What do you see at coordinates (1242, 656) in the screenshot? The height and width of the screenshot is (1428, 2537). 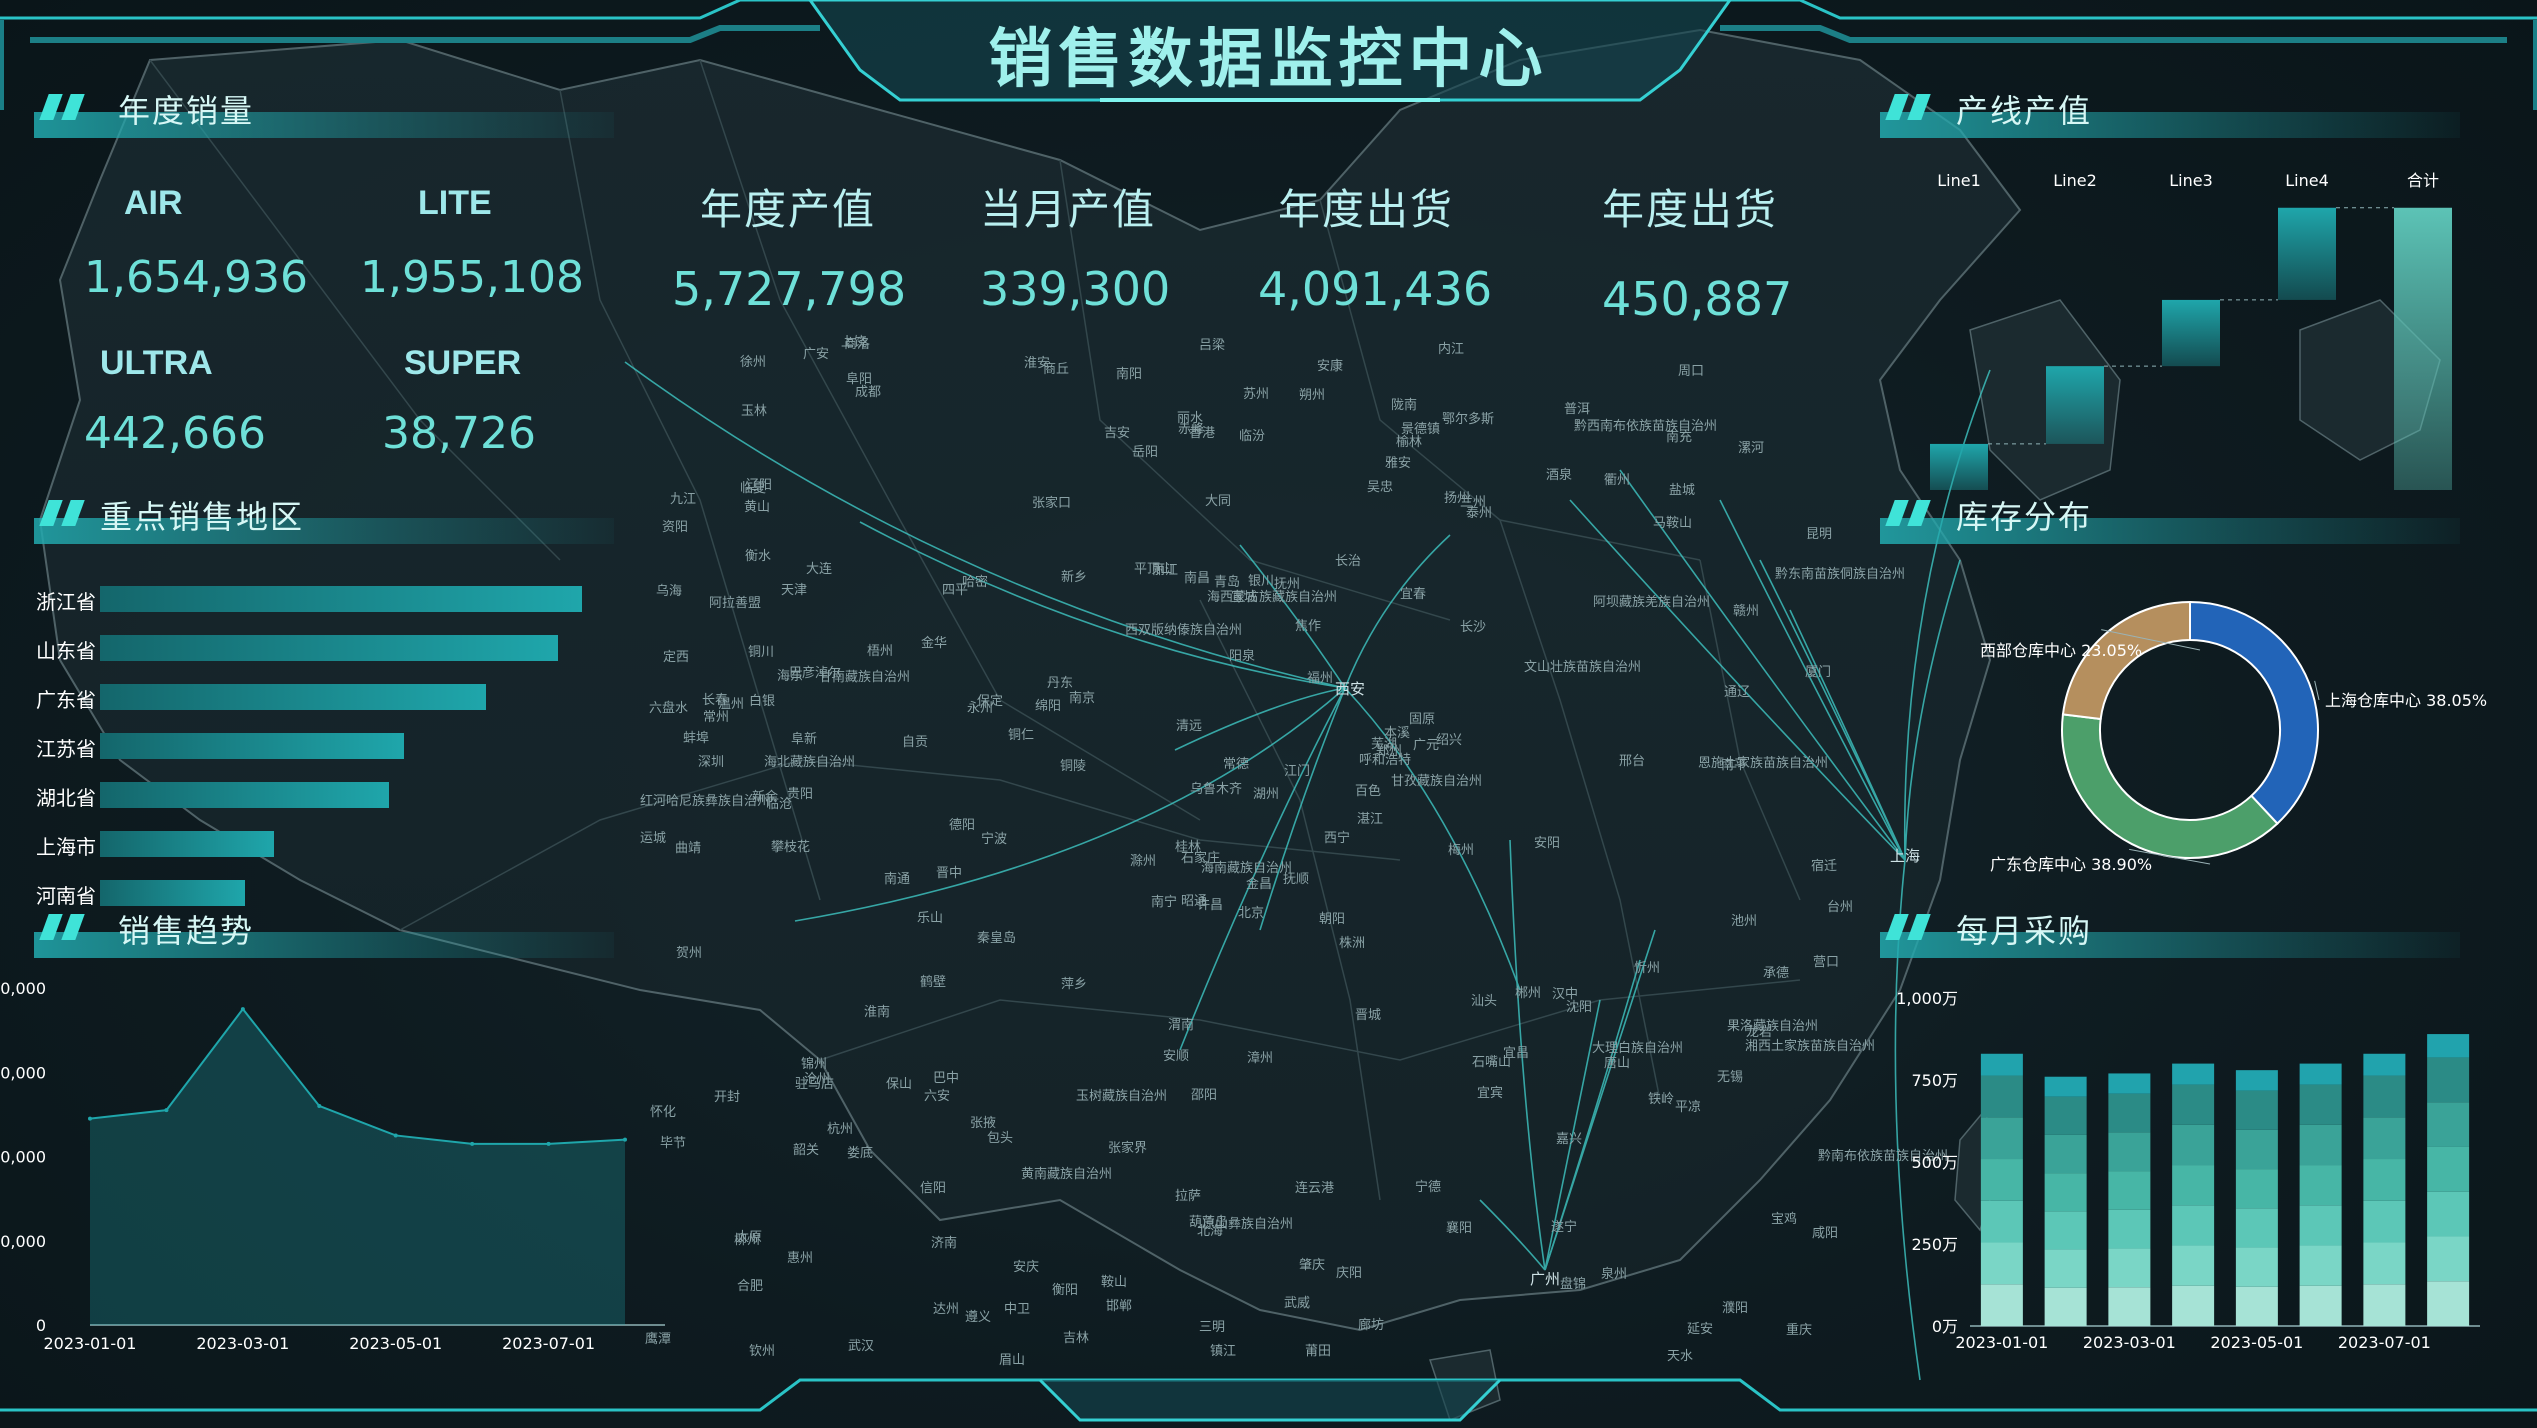 I see `map-city-label: 阳泉` at bounding box center [1242, 656].